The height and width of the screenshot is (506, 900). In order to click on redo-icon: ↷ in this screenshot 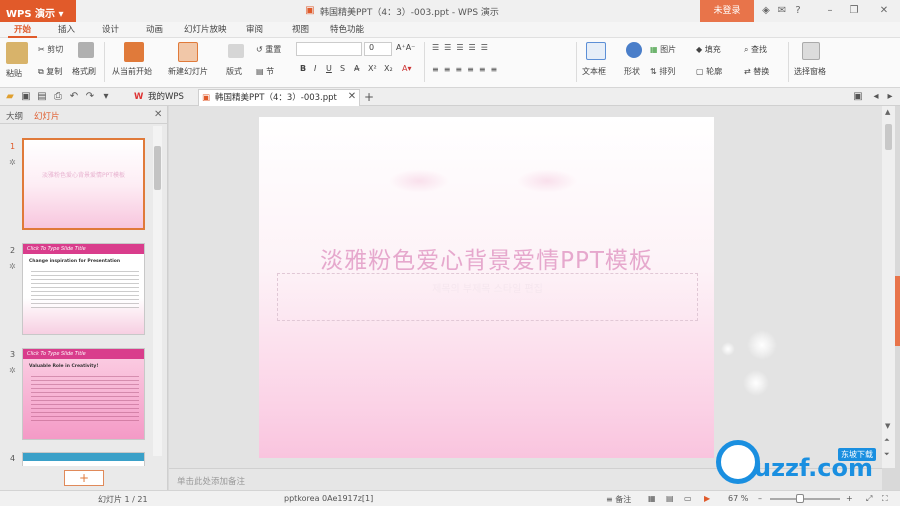, I will do `click(90, 97)`.